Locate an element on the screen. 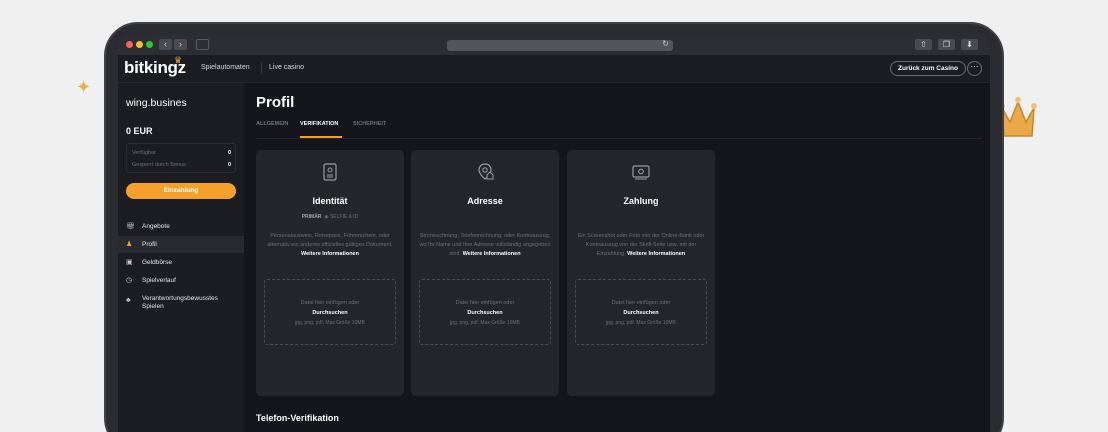  user-icon: ♟ is located at coordinates (129, 244).